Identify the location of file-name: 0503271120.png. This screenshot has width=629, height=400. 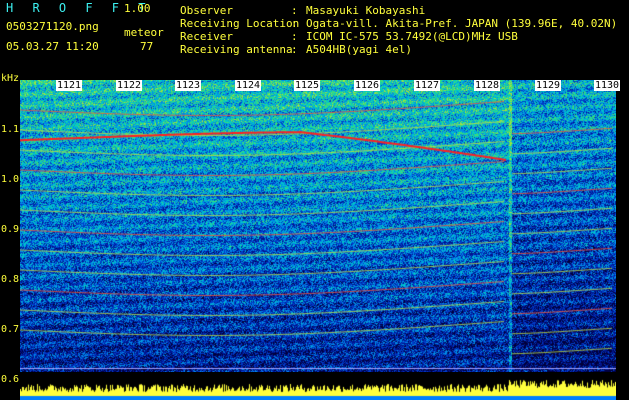
(52, 26).